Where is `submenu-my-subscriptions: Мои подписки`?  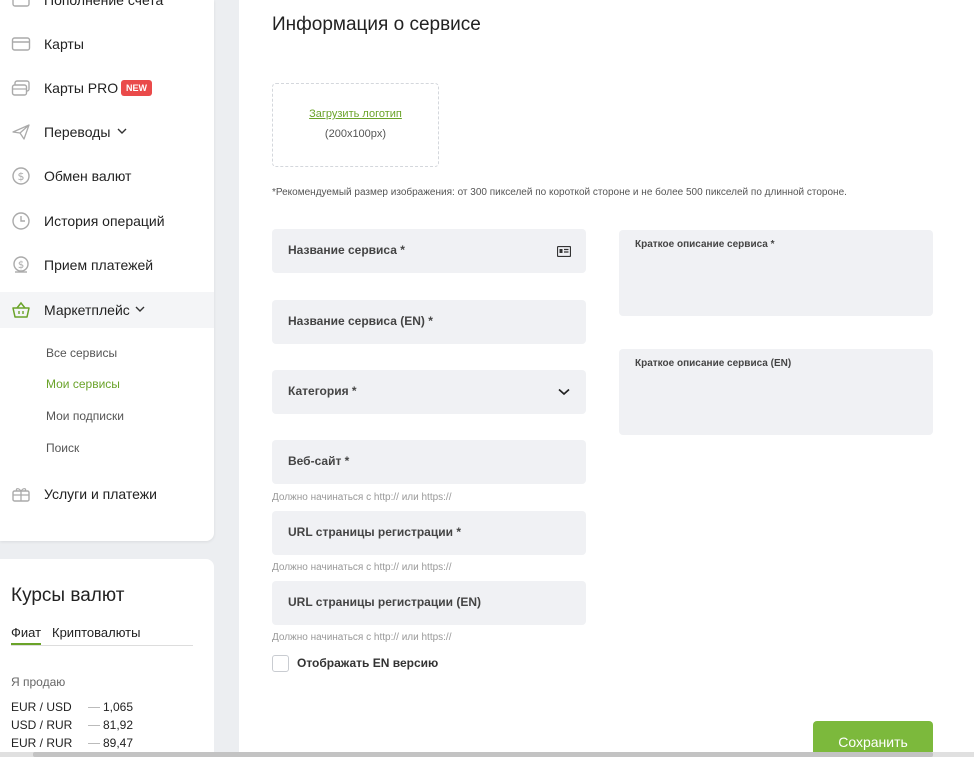
submenu-my-subscriptions: Мои подписки is located at coordinates (85, 416).